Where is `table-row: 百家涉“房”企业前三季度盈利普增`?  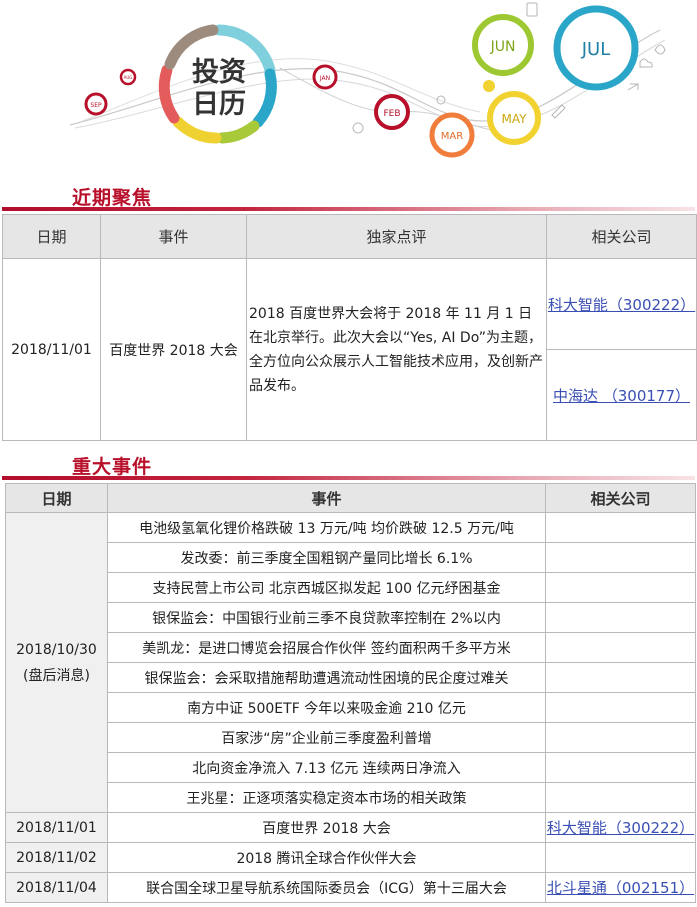 table-row: 百家涉“房”企业前三季度盈利普增 is located at coordinates (351, 737).